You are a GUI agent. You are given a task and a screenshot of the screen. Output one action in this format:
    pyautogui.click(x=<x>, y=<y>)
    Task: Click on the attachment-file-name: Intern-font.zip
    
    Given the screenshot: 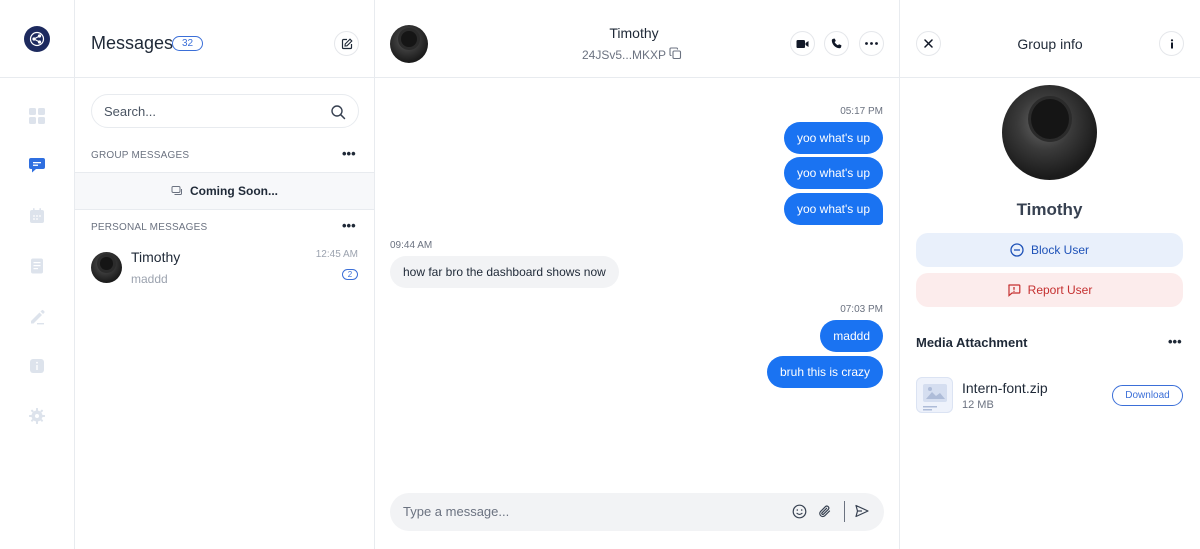 What is the action you would take?
    pyautogui.click(x=1005, y=388)
    